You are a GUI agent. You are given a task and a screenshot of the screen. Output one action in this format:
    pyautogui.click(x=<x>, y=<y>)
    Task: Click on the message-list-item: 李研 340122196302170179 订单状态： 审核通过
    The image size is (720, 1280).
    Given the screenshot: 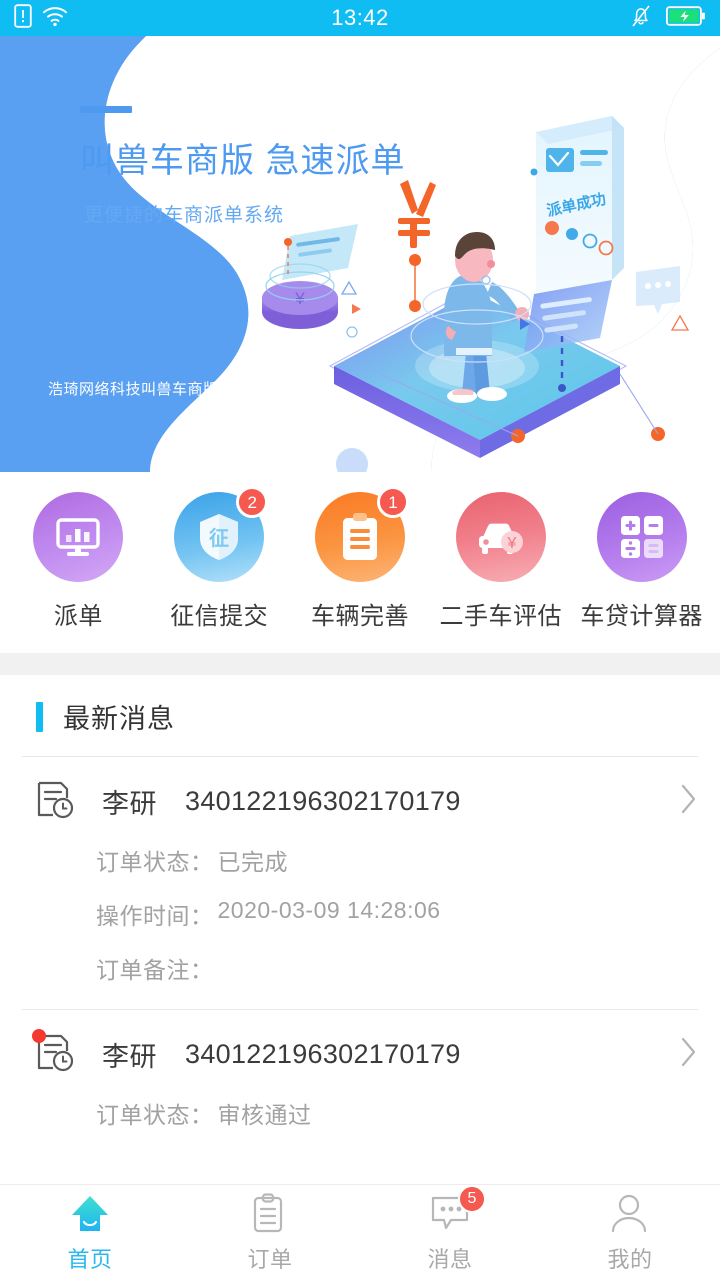 What is the action you would take?
    pyautogui.click(x=360, y=1082)
    